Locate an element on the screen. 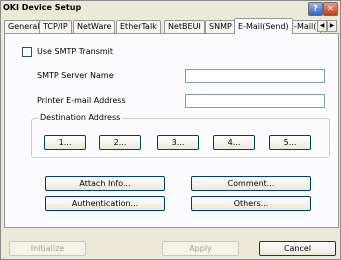 Image resolution: width=341 pixels, height=260 pixels. cancel-button: Cancel is located at coordinates (297, 248).